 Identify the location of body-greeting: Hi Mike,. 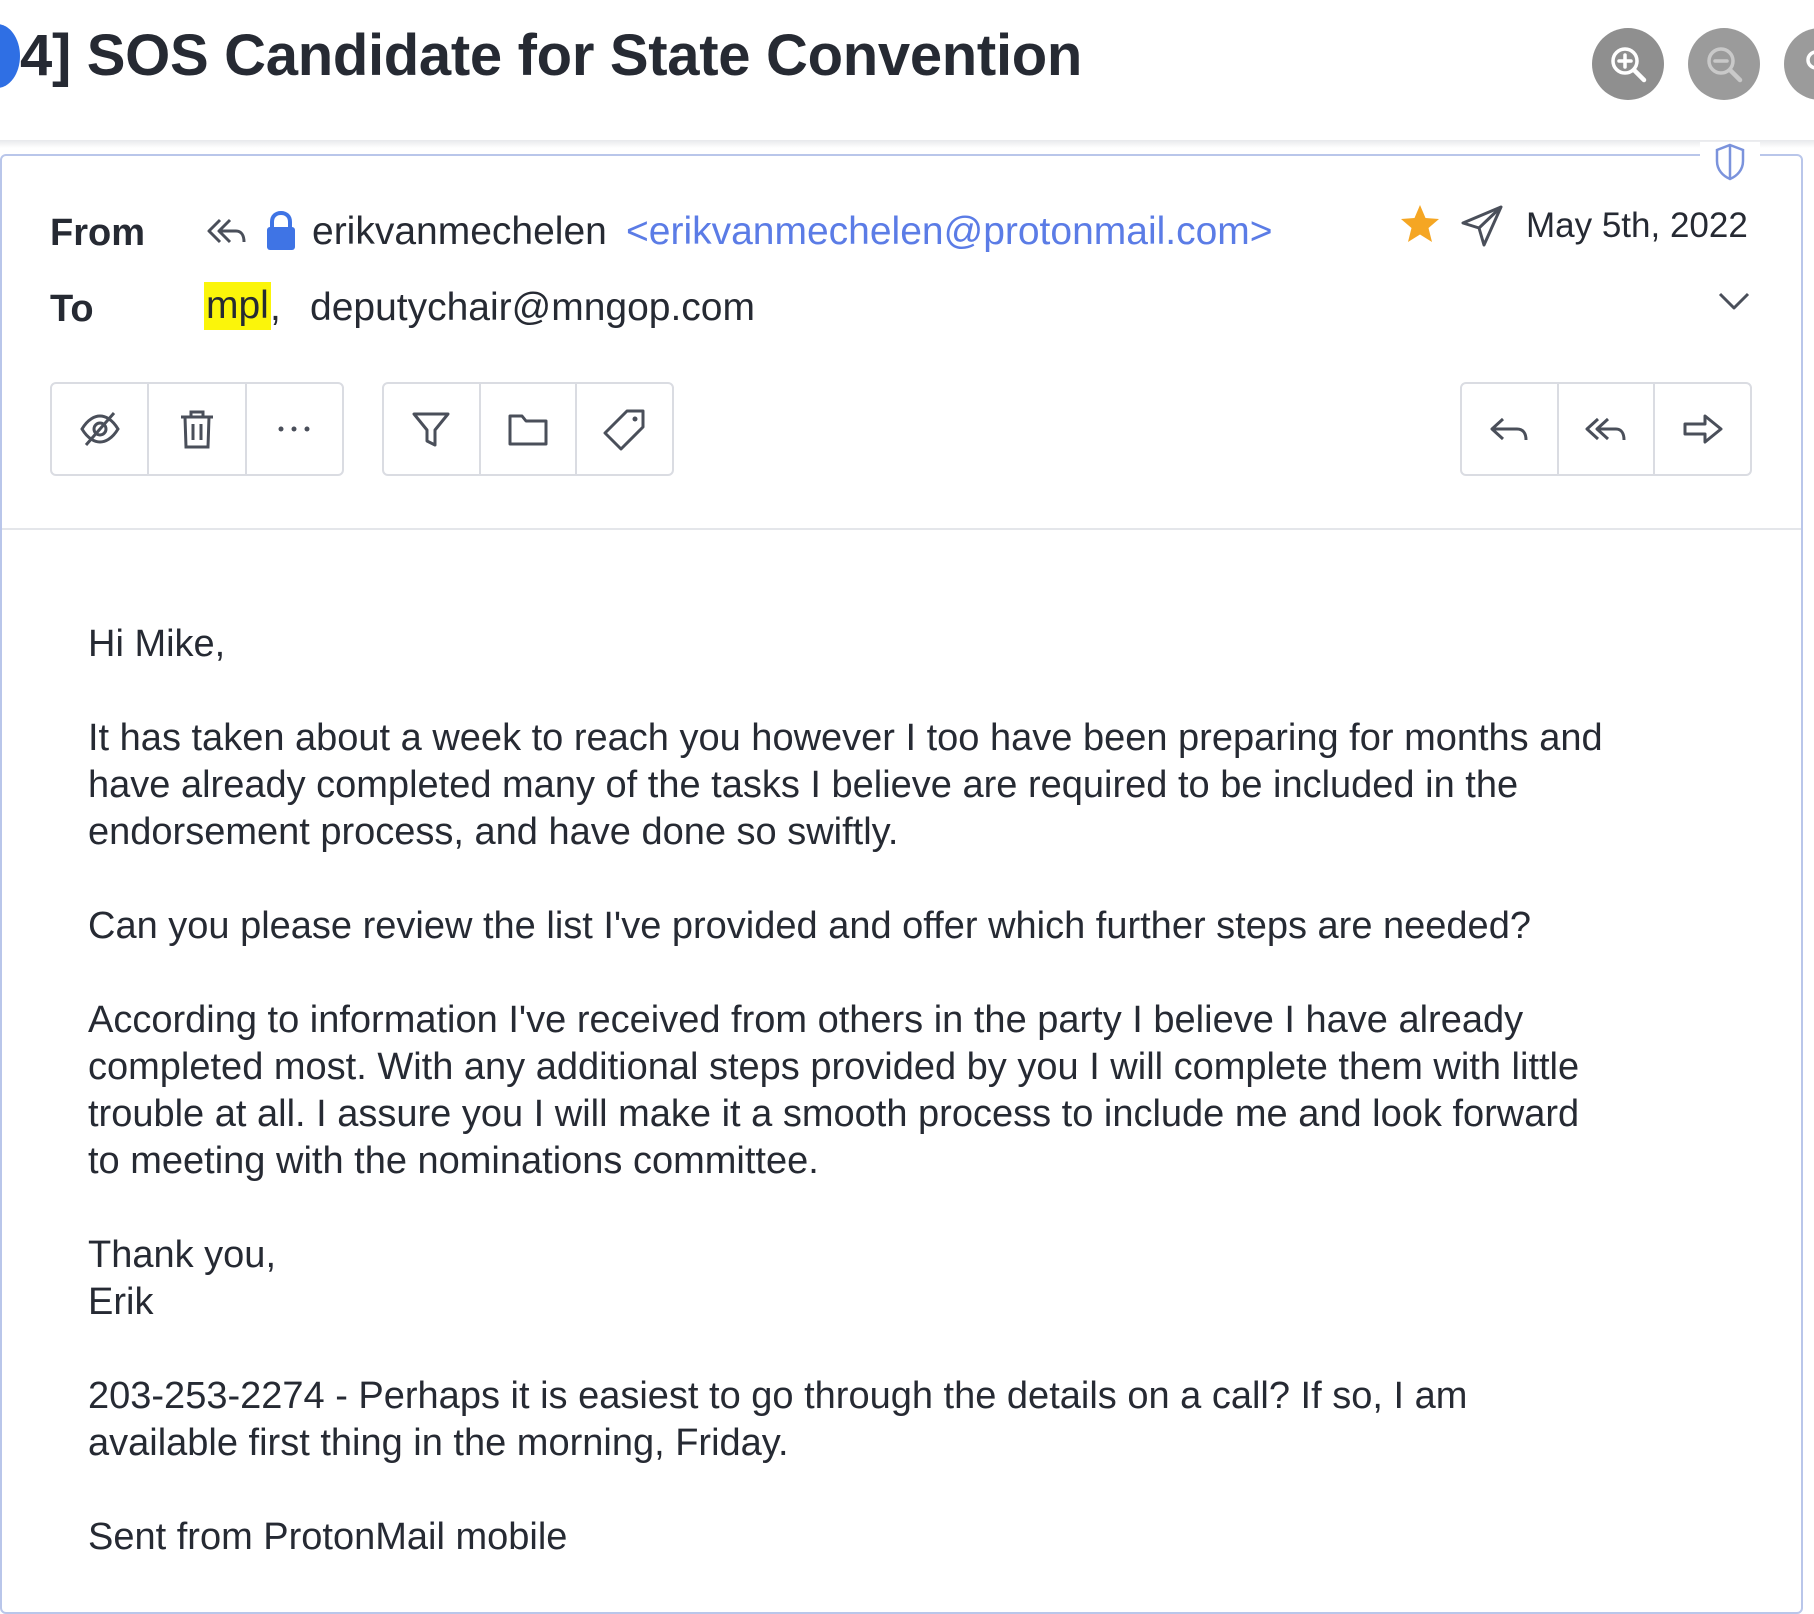
(157, 644).